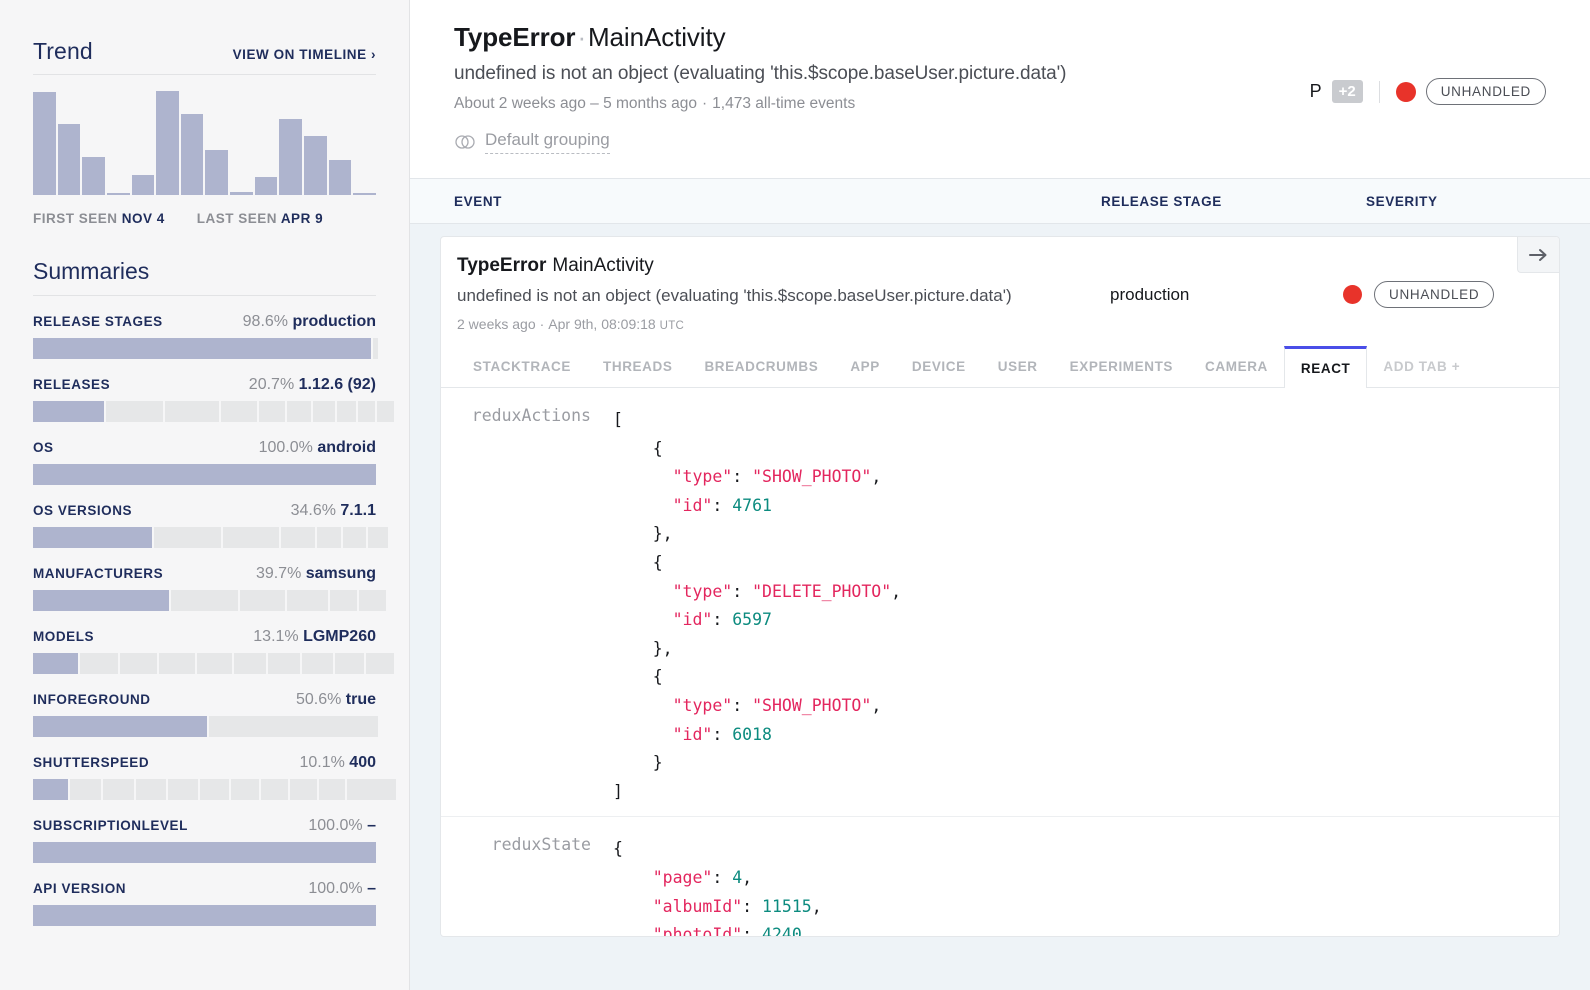 Image resolution: width=1590 pixels, height=990 pixels. What do you see at coordinates (478, 201) in the screenshot?
I see `column-header-event: EVENT` at bounding box center [478, 201].